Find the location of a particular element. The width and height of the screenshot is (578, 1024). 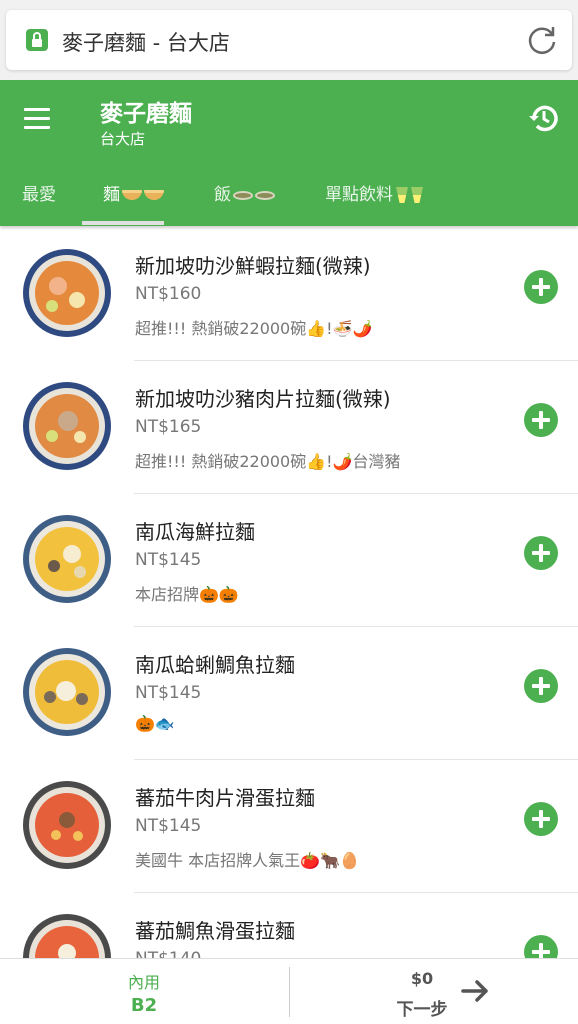

tab-noodles: 麵 is located at coordinates (133, 192).